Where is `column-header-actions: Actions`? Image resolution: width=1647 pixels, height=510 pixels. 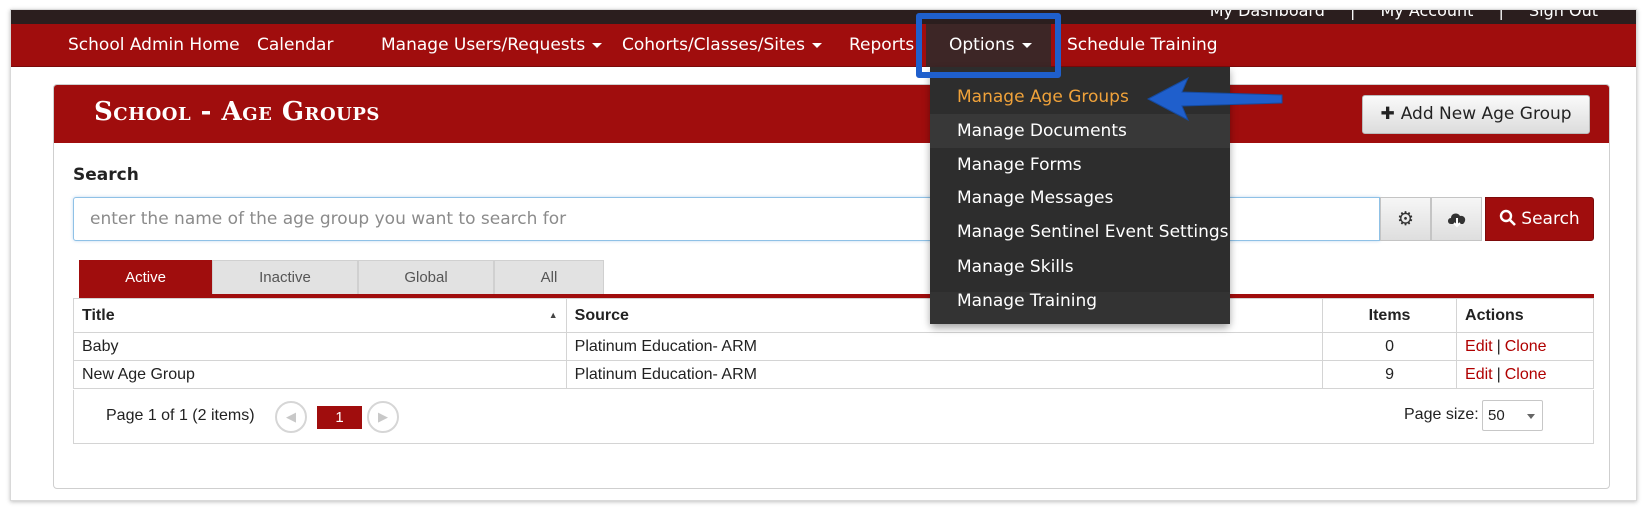 column-header-actions: Actions is located at coordinates (1525, 315).